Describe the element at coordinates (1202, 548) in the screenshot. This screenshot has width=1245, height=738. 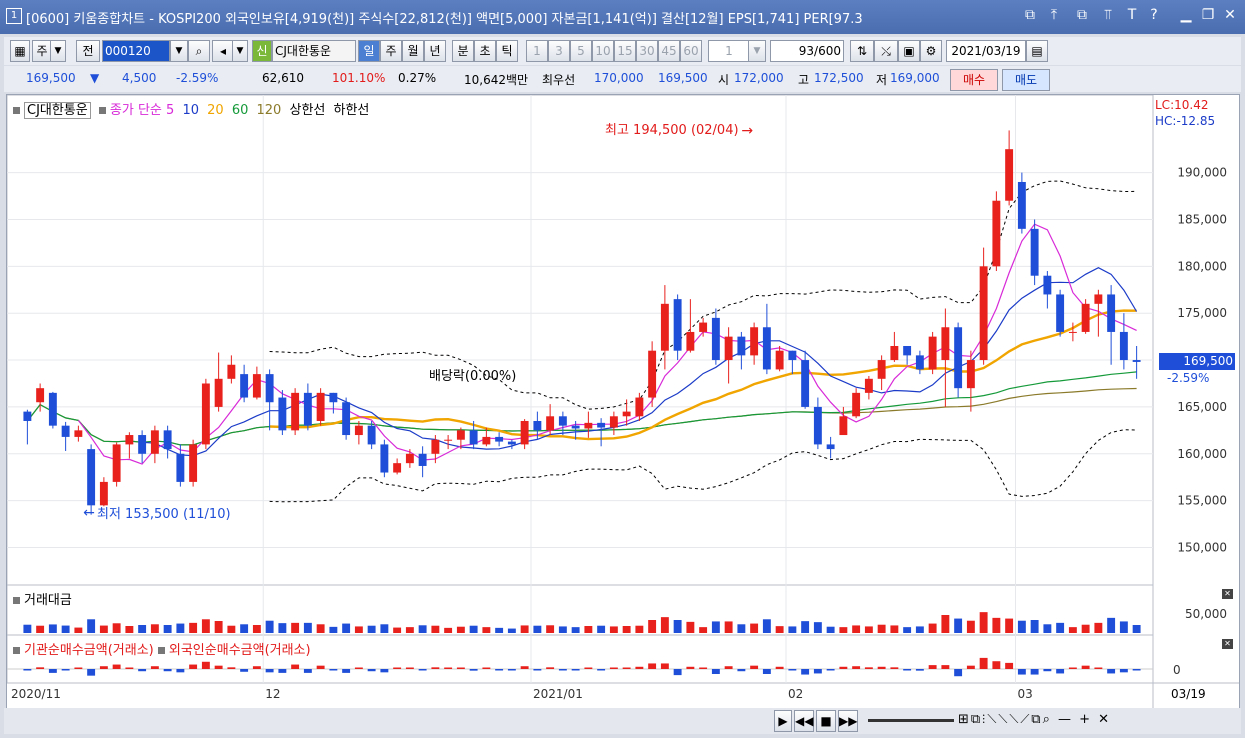
I see `y-tick-label: 150,000` at that location.